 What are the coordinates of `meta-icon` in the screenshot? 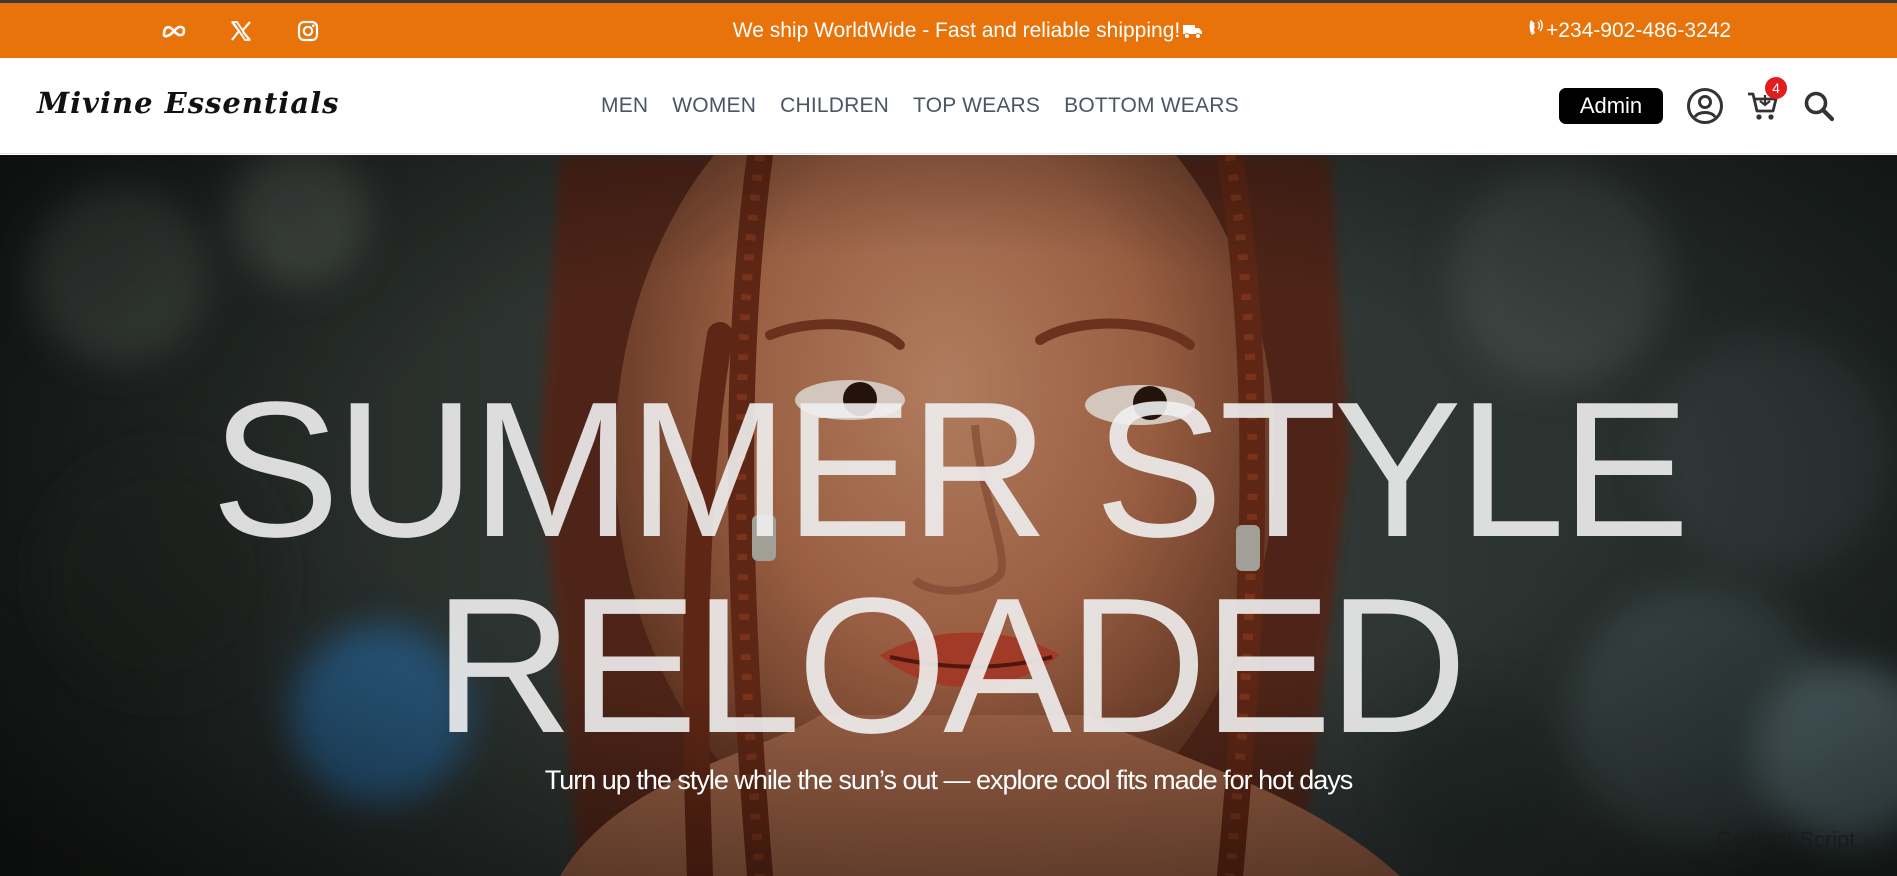 It's located at (173, 30).